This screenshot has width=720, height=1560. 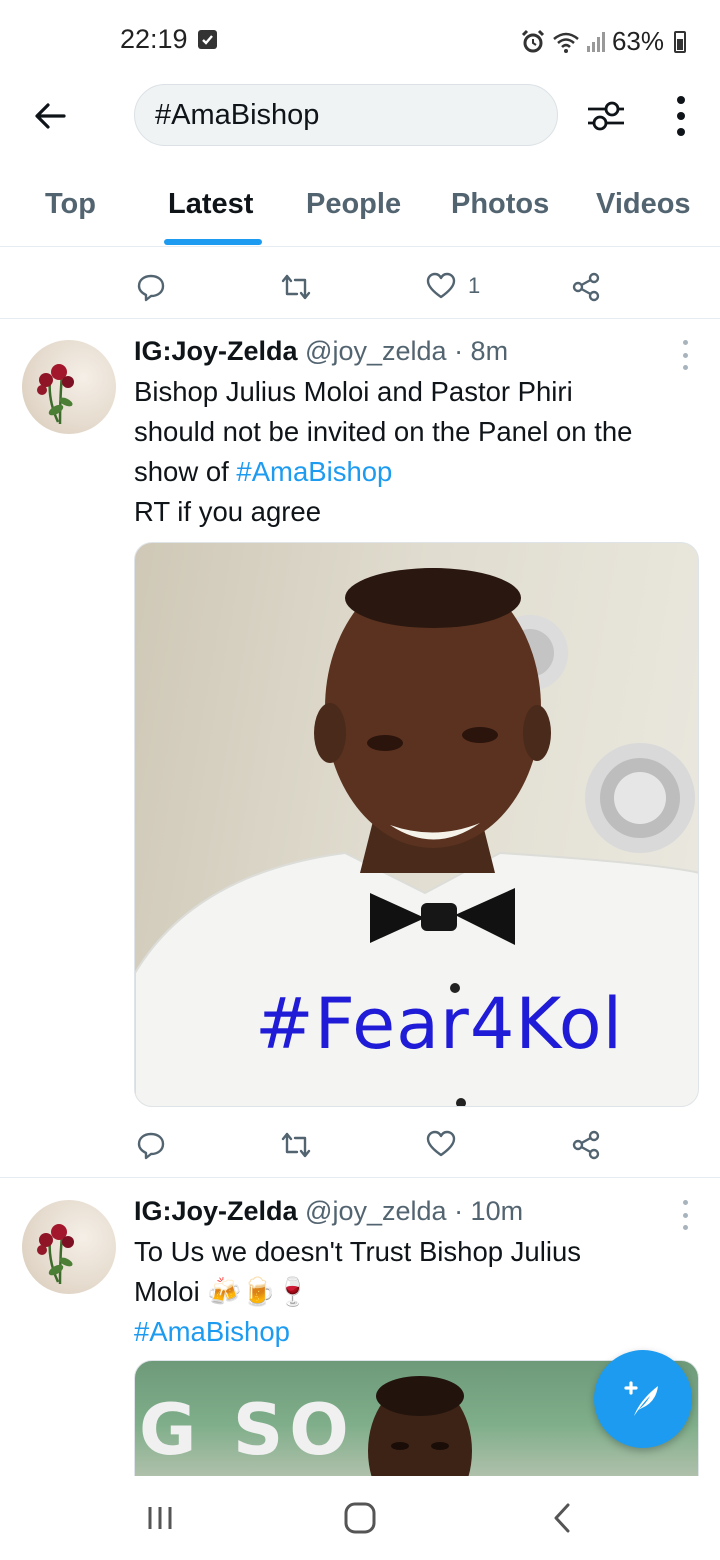 What do you see at coordinates (481, 351) in the screenshot?
I see `tweet-time: · 8m` at bounding box center [481, 351].